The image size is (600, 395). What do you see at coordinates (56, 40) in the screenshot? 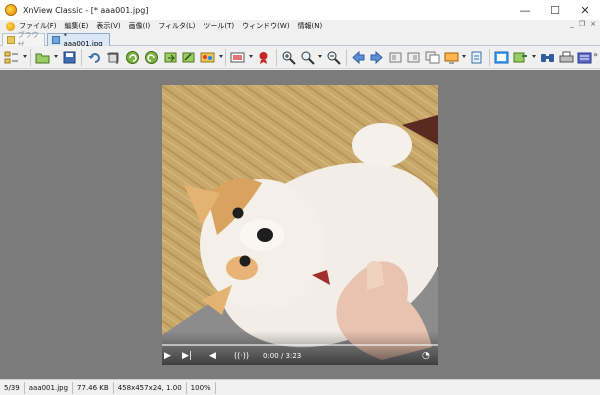
I see `image-file-icon` at bounding box center [56, 40].